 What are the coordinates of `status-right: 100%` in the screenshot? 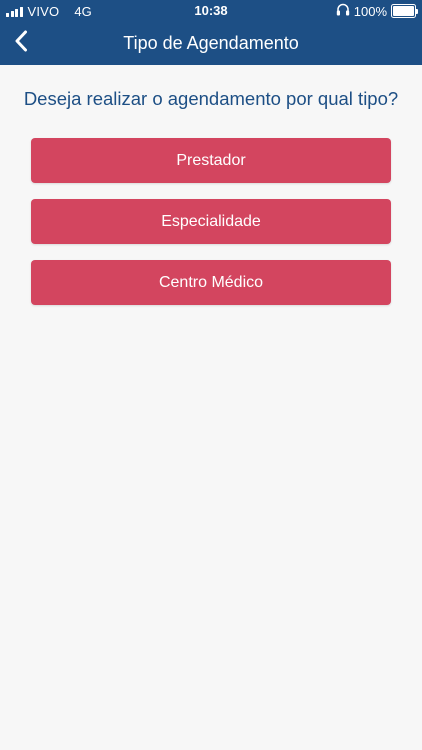 It's located at (377, 11).